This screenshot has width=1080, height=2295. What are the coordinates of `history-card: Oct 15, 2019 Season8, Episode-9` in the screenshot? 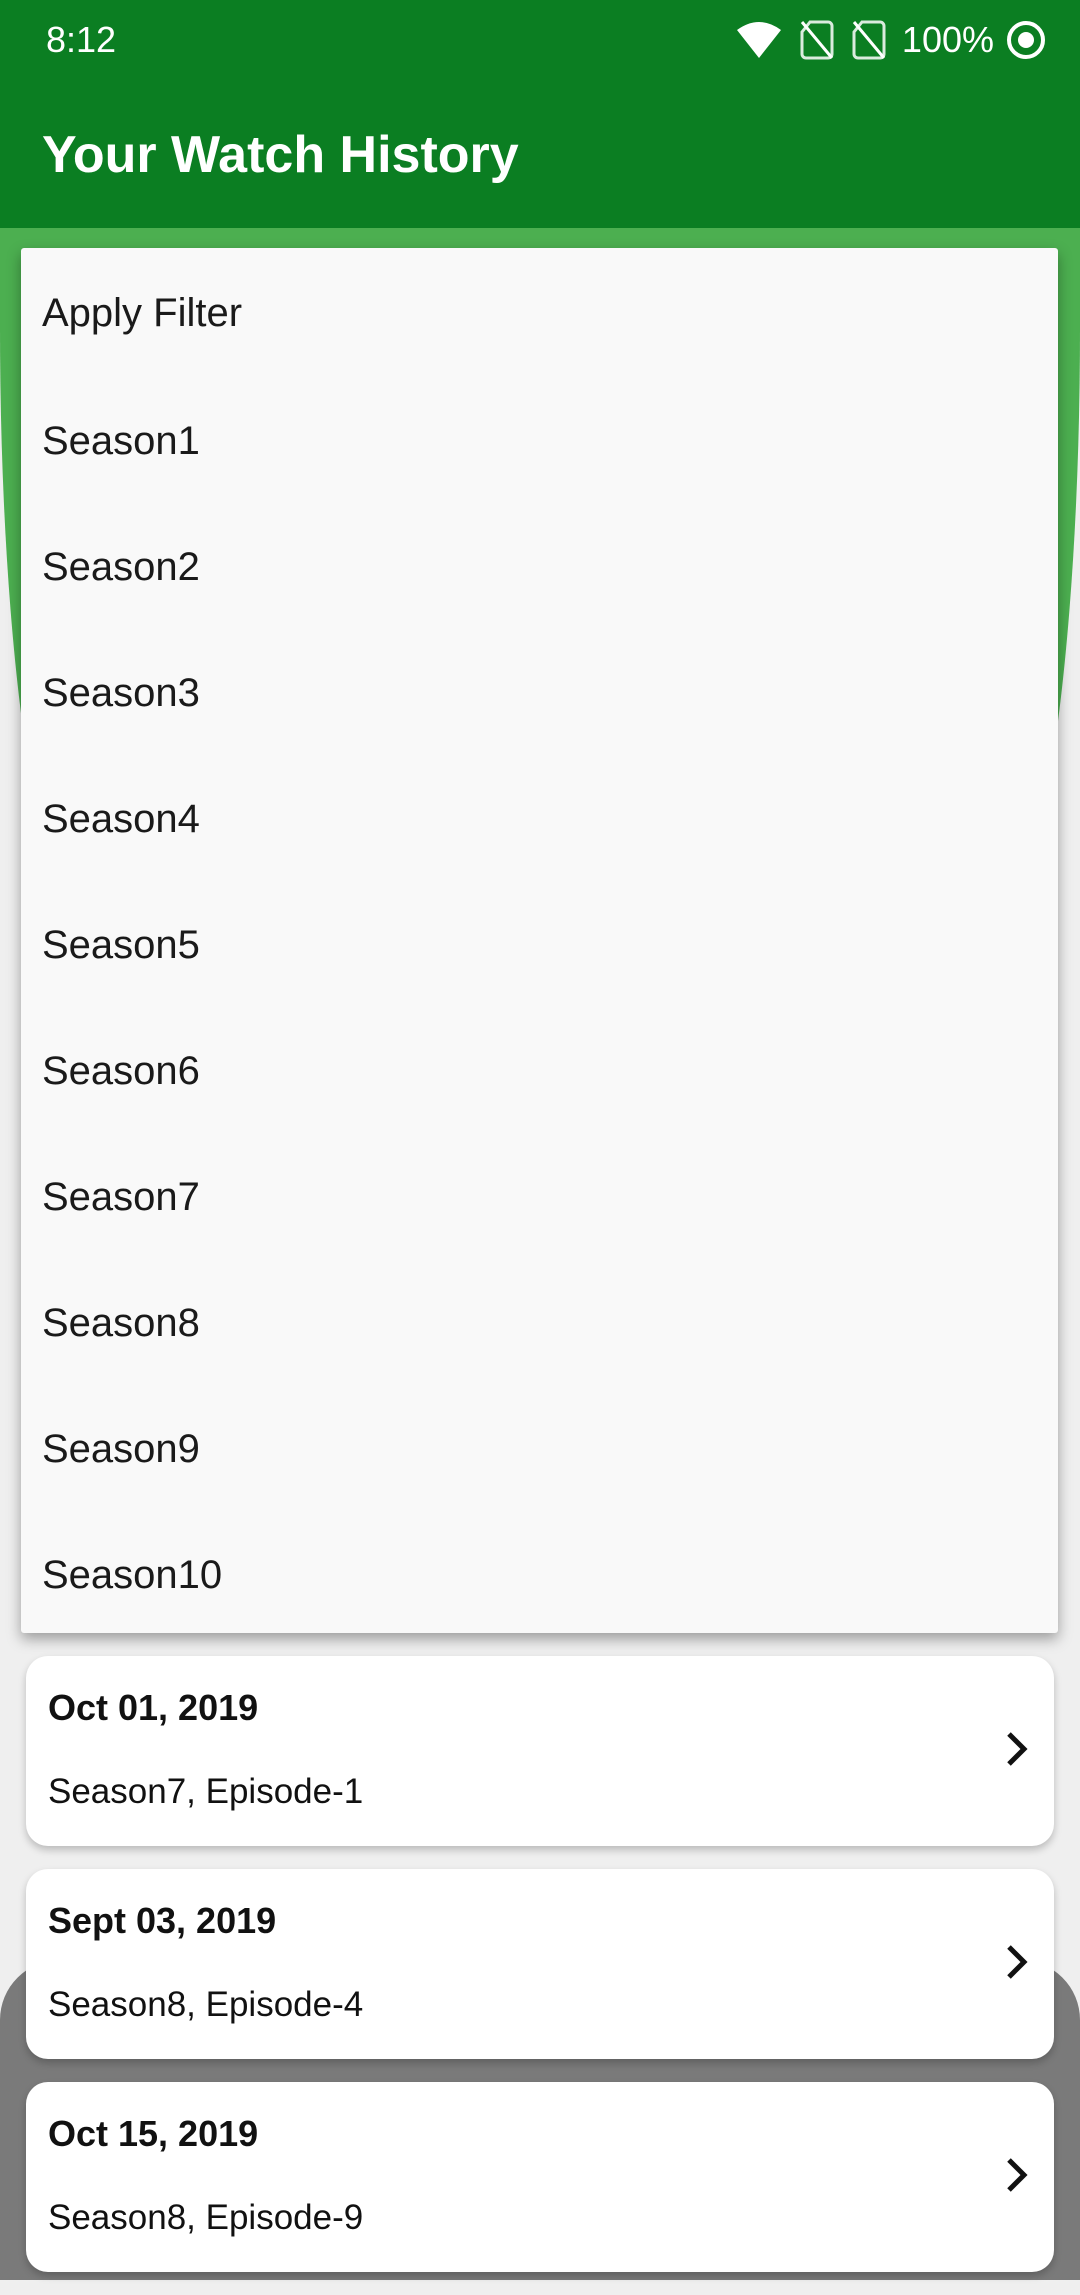 It's located at (540, 2177).